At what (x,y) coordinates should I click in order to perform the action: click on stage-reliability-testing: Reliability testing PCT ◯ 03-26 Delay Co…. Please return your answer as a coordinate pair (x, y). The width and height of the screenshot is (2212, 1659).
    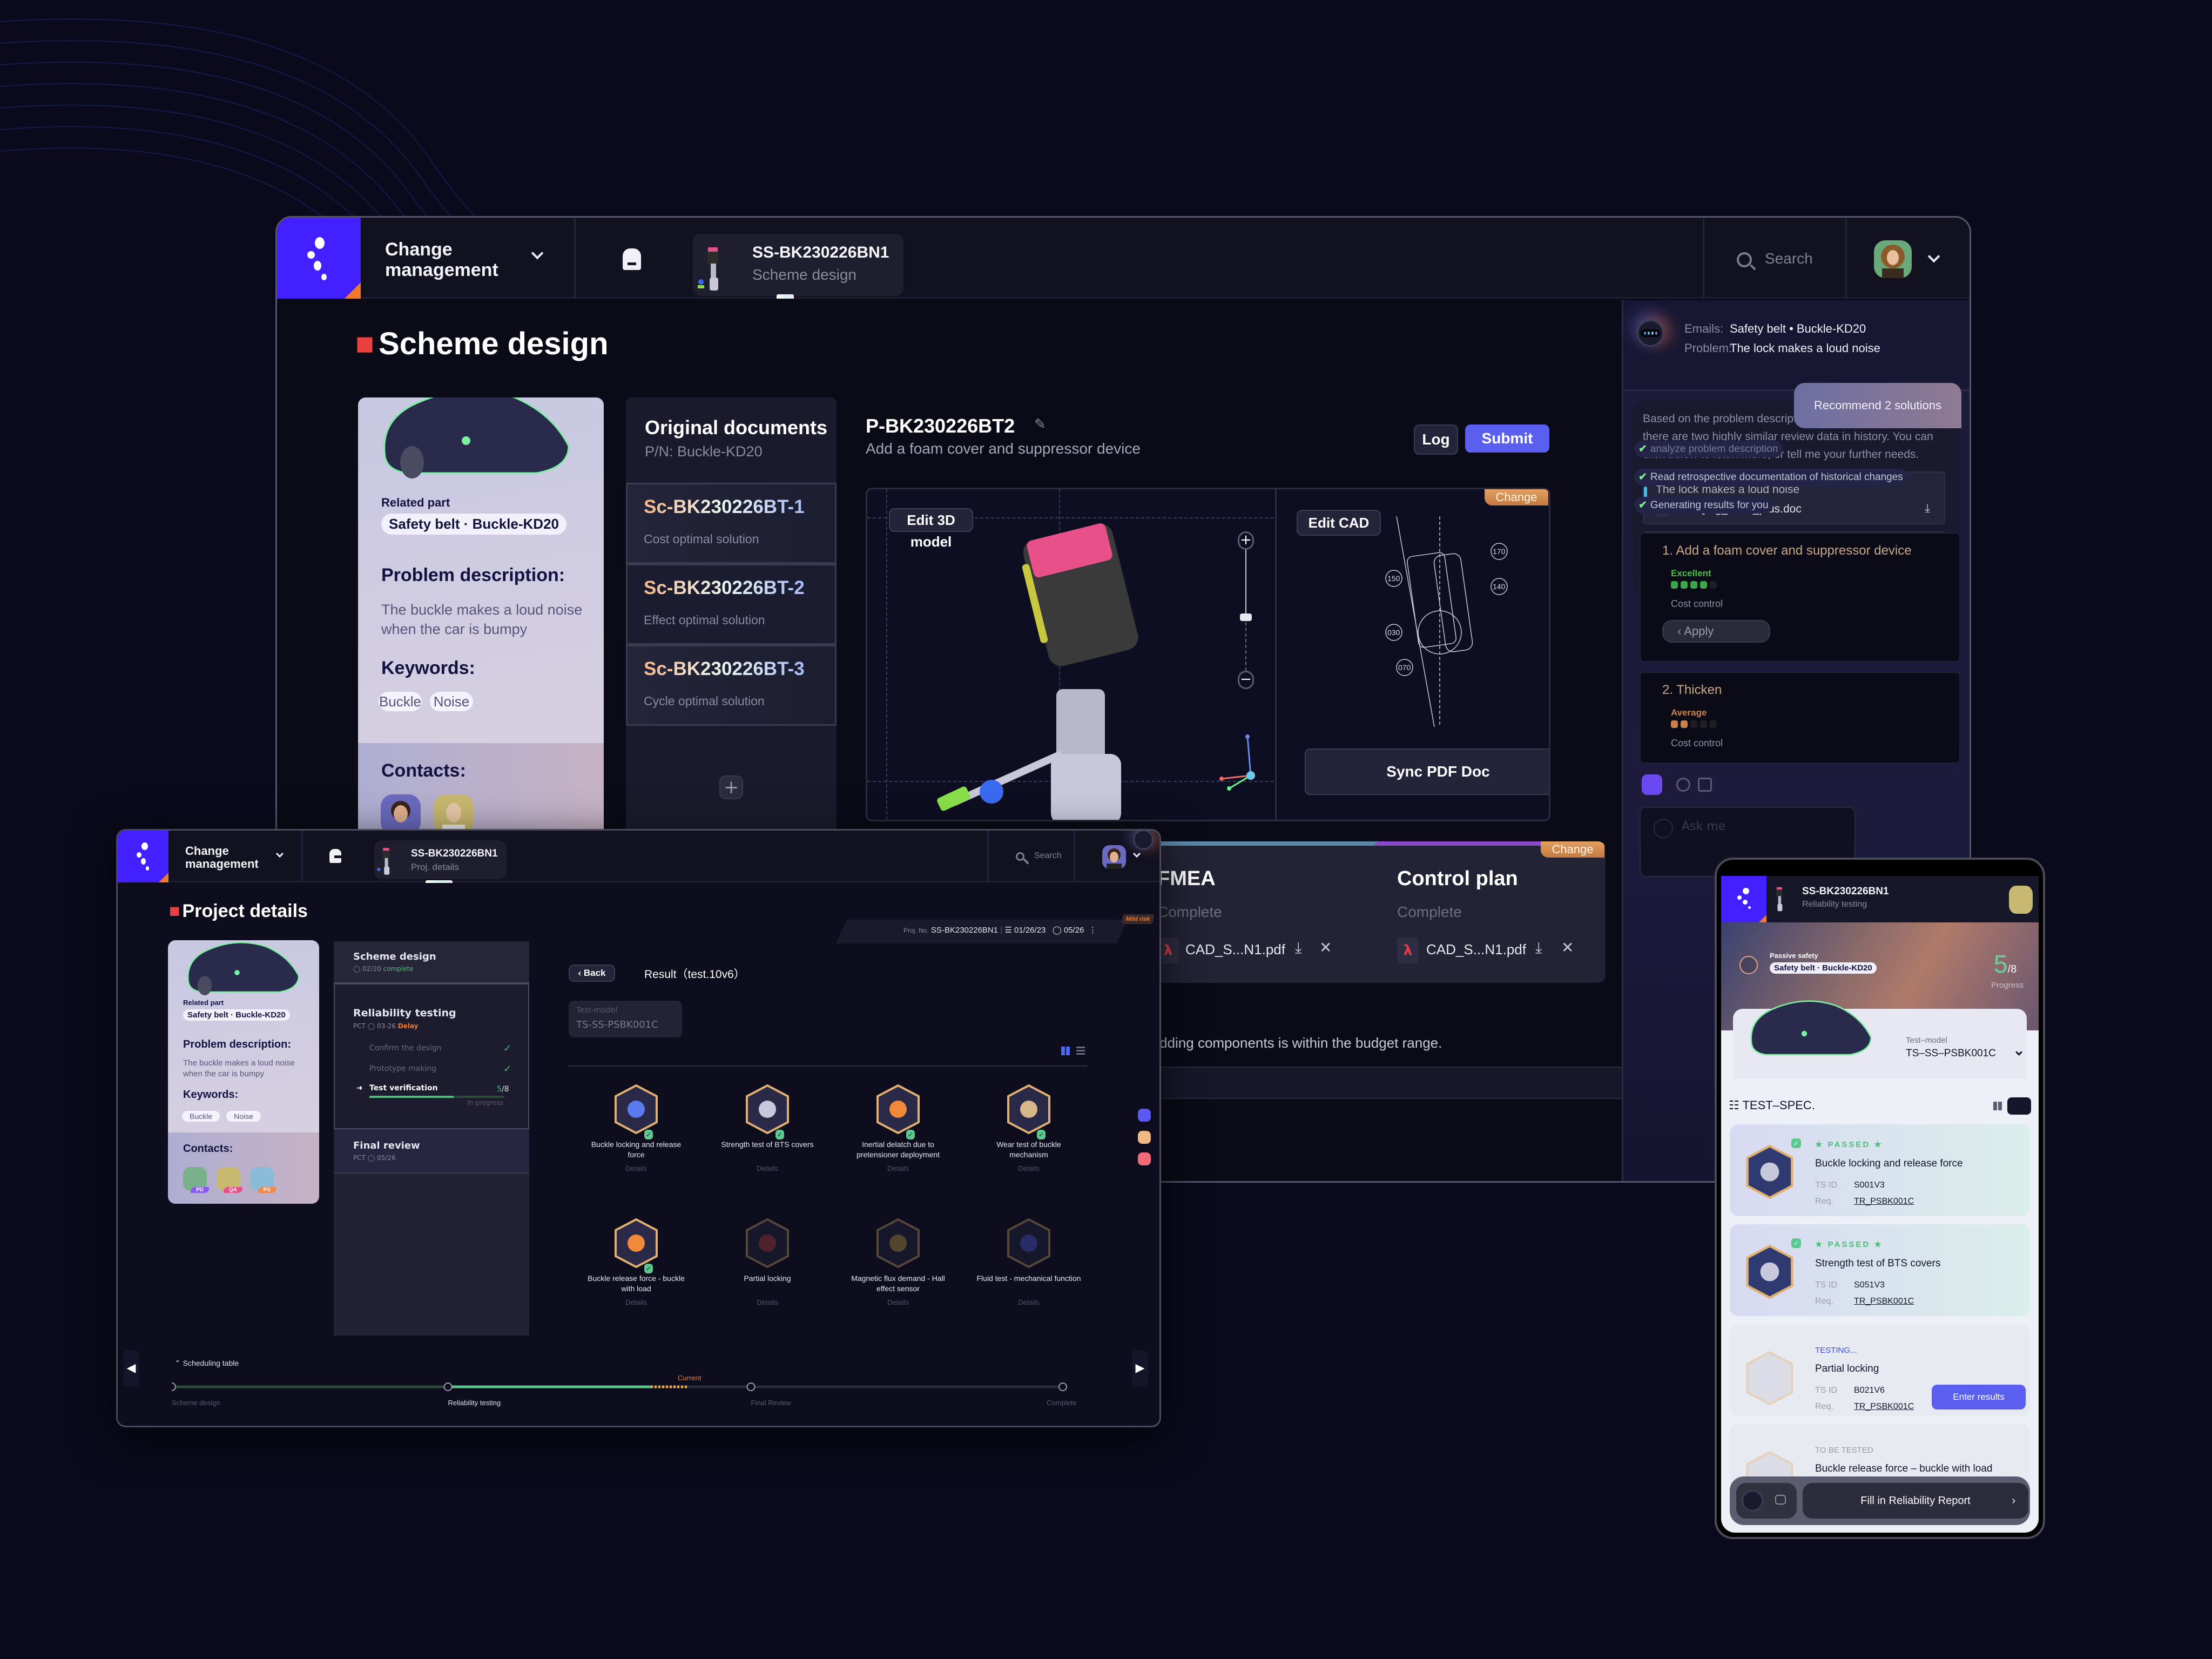
    Looking at the image, I should click on (431, 1056).